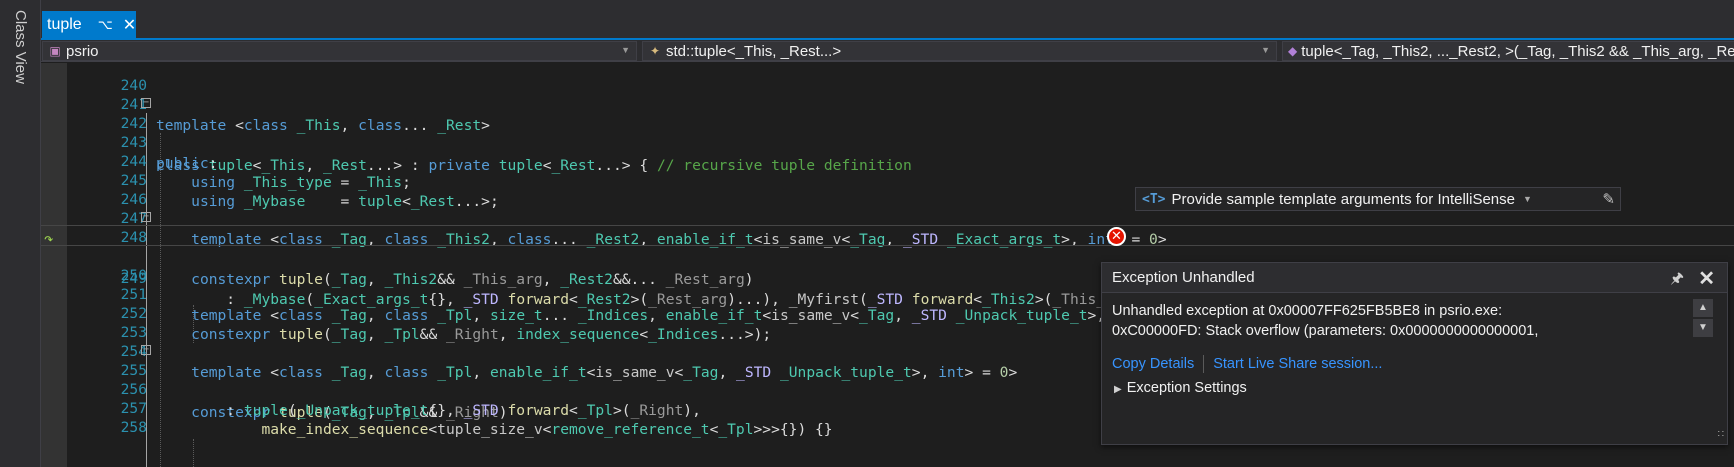 Image resolution: width=1734 pixels, height=467 pixels. I want to click on tab-label: tuple, so click(64, 24).